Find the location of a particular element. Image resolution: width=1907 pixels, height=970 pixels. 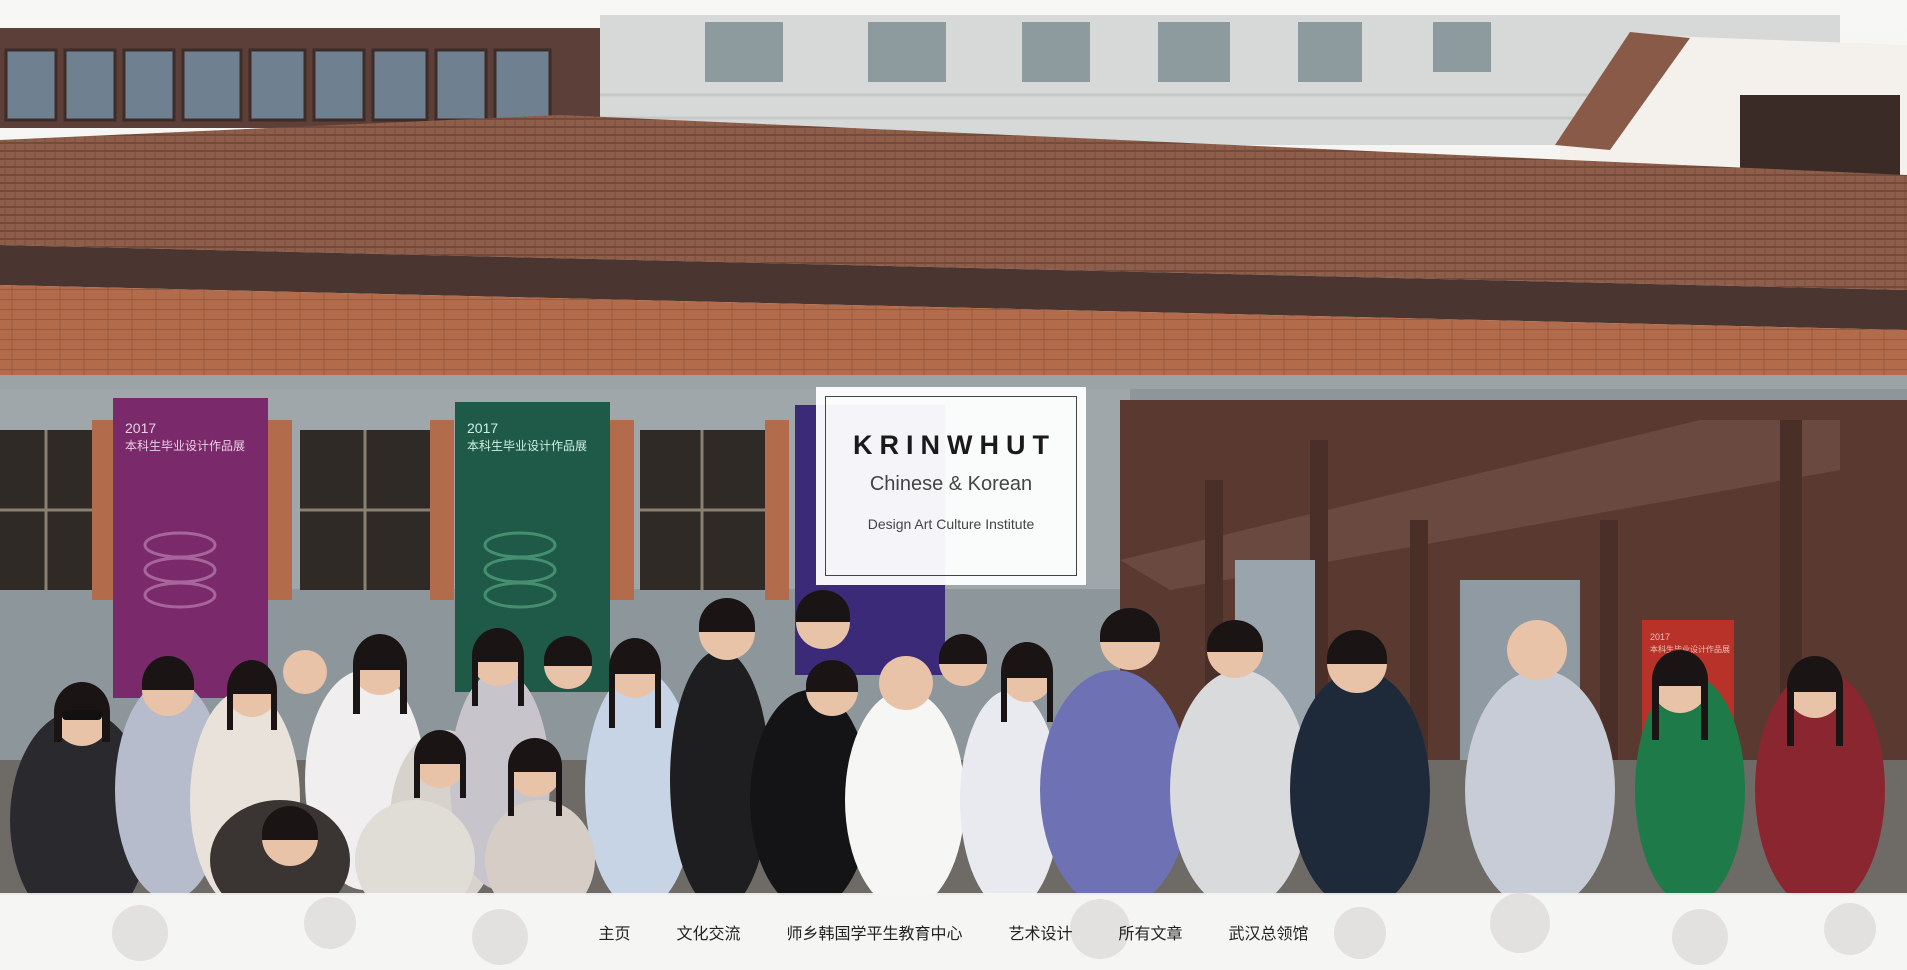

banner-2-text: 本科生毕业设计作品展 is located at coordinates (527, 446).